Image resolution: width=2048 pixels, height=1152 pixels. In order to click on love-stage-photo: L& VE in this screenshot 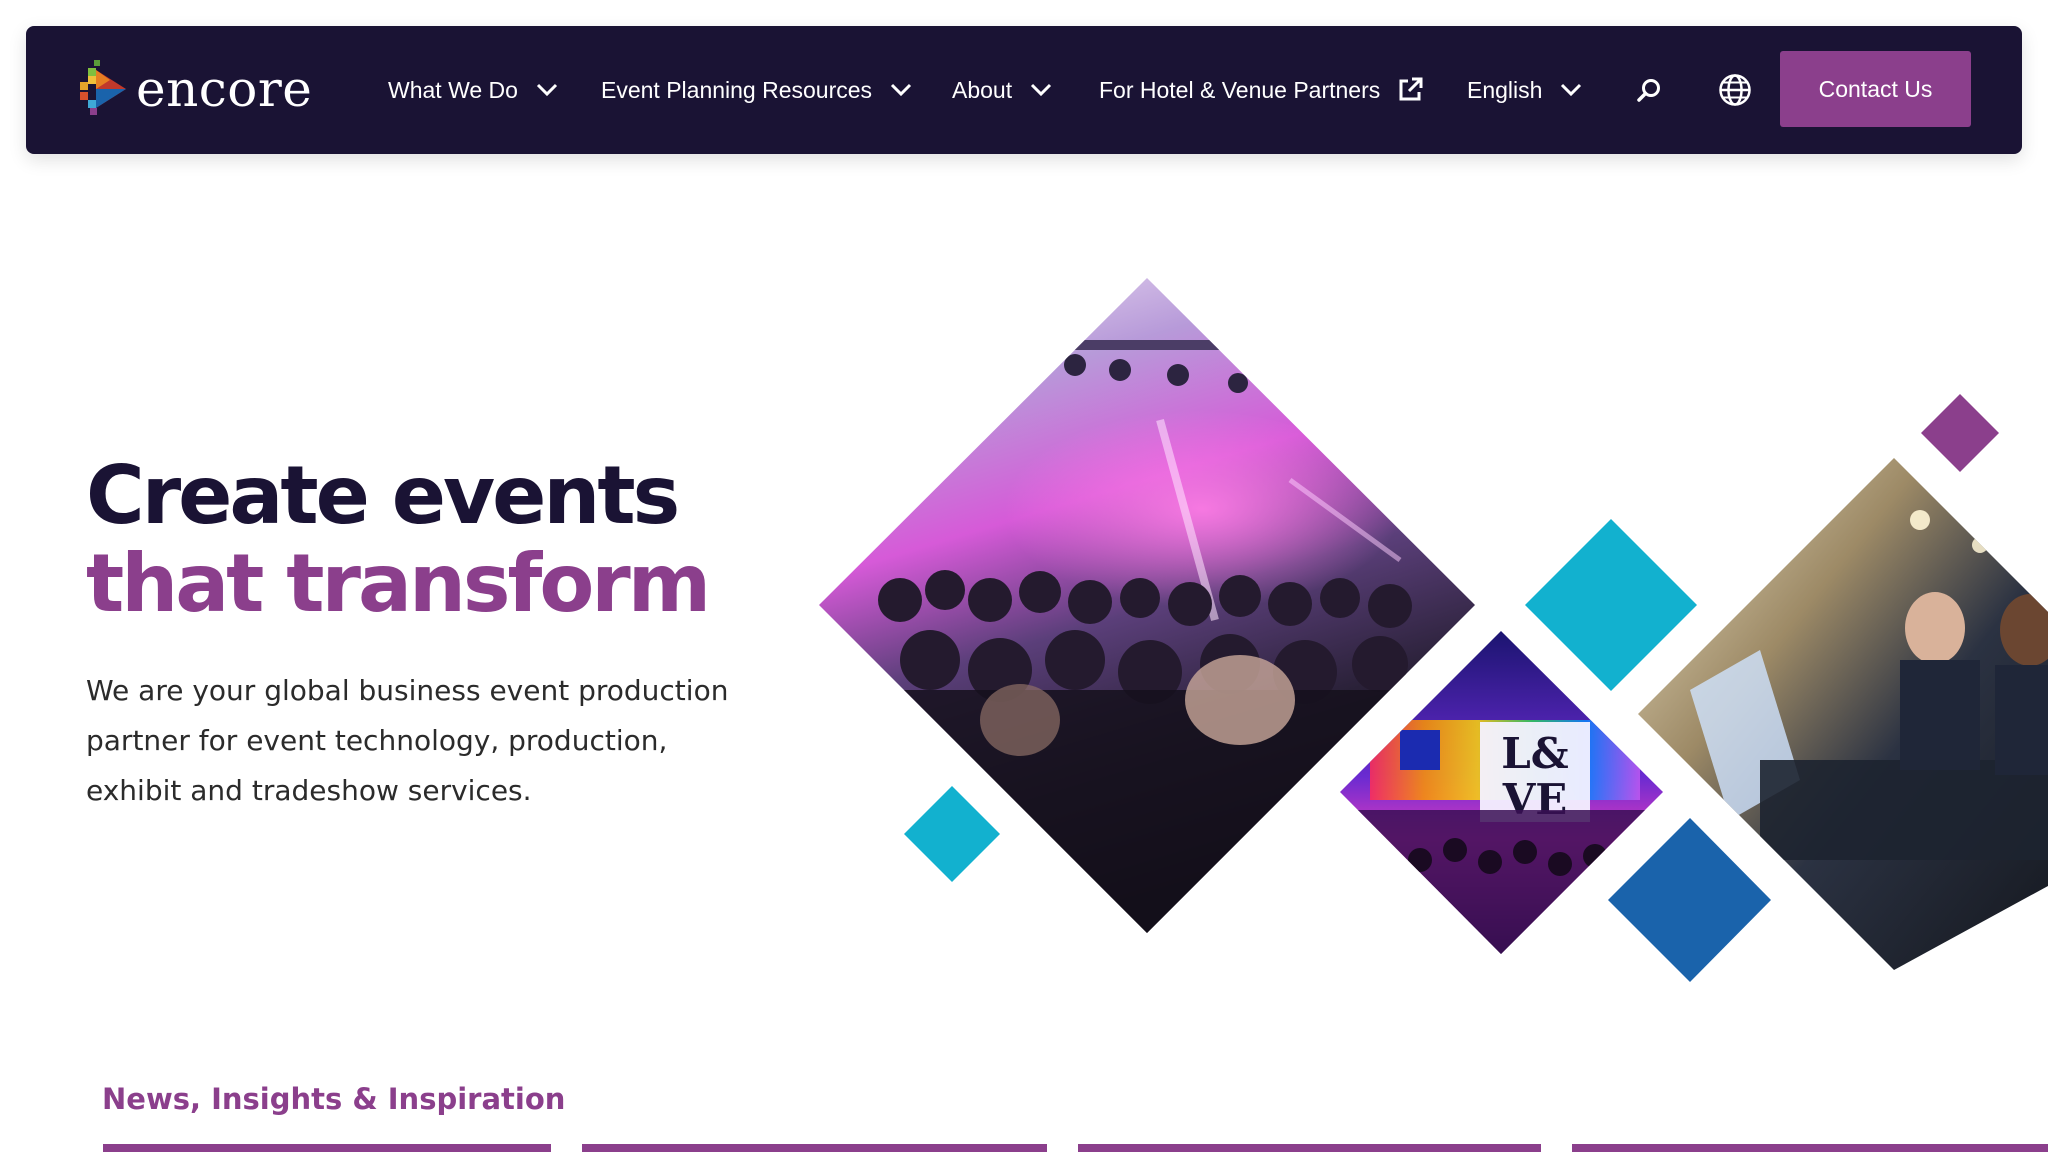, I will do `click(1501, 792)`.